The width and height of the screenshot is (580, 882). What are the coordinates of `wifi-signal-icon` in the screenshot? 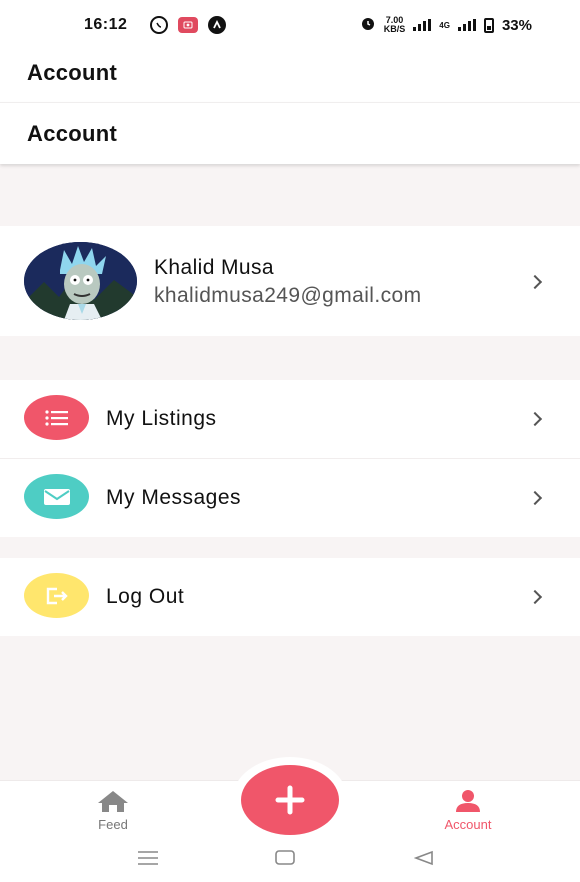 It's located at (422, 25).